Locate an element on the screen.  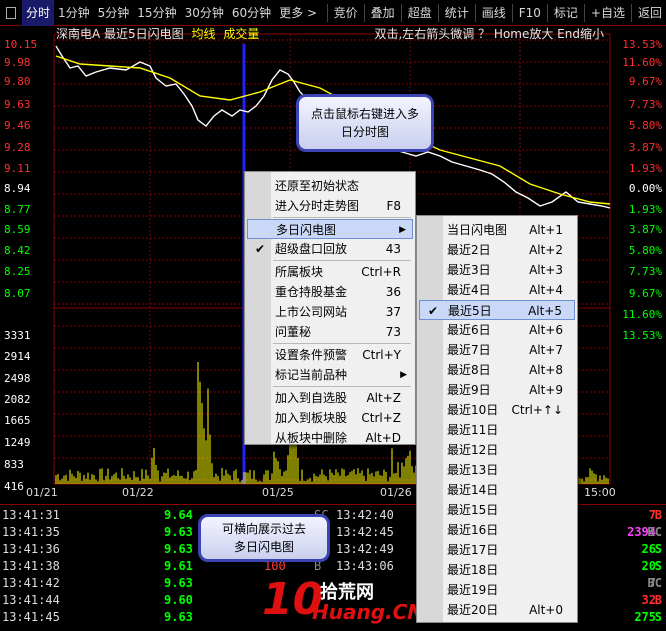
menu-item-label: 标记当前品种 is located at coordinates (311, 375).